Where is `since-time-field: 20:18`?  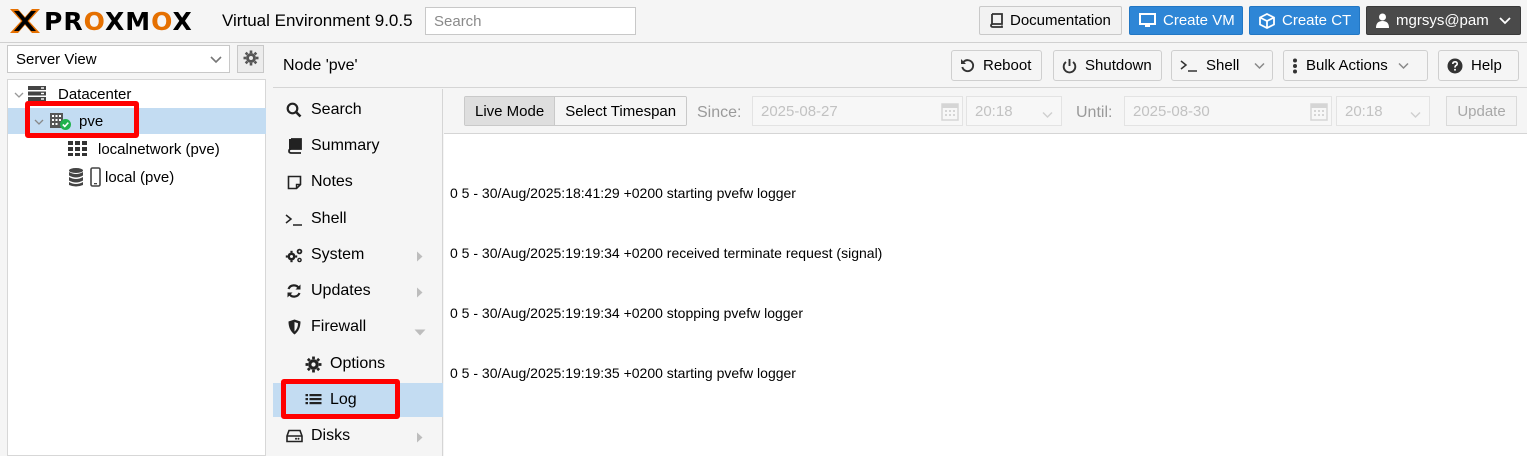 since-time-field: 20:18 is located at coordinates (1014, 111).